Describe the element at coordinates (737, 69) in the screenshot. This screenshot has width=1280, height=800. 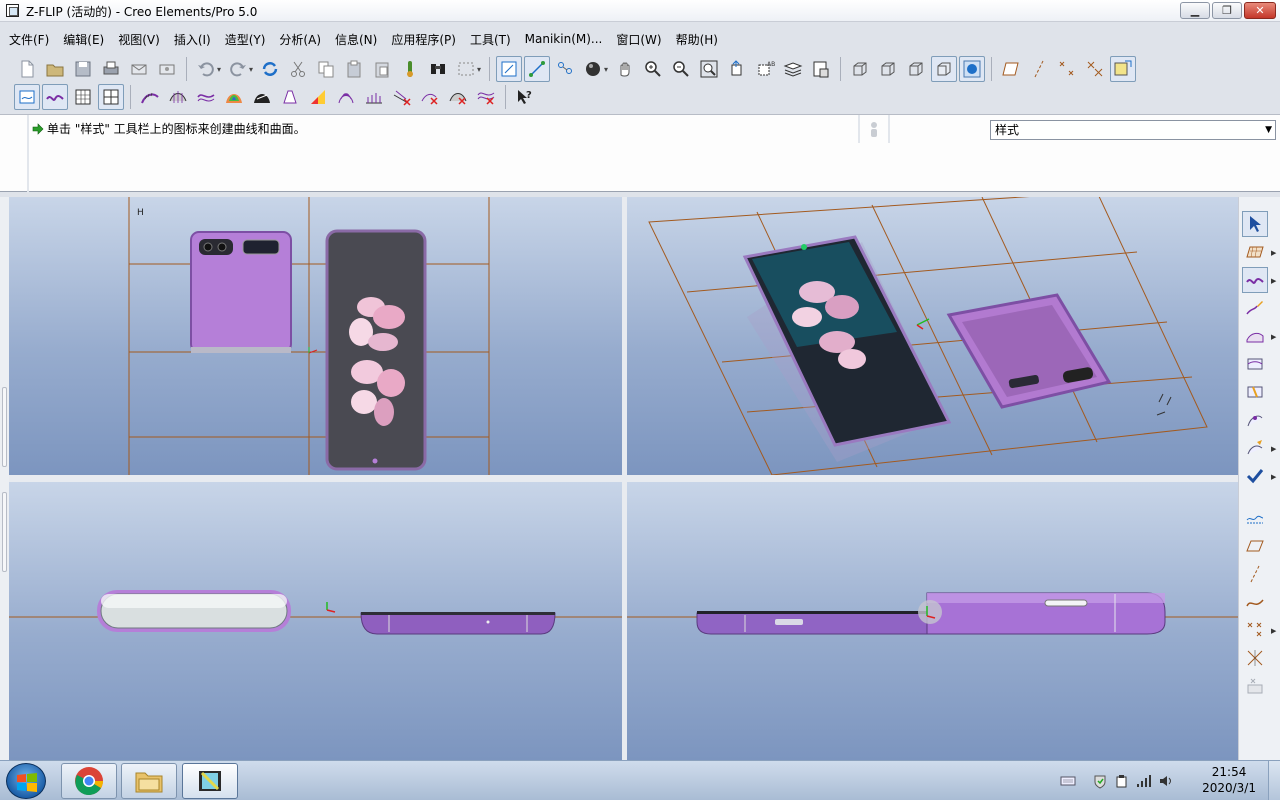
I see `reorient-icon` at that location.